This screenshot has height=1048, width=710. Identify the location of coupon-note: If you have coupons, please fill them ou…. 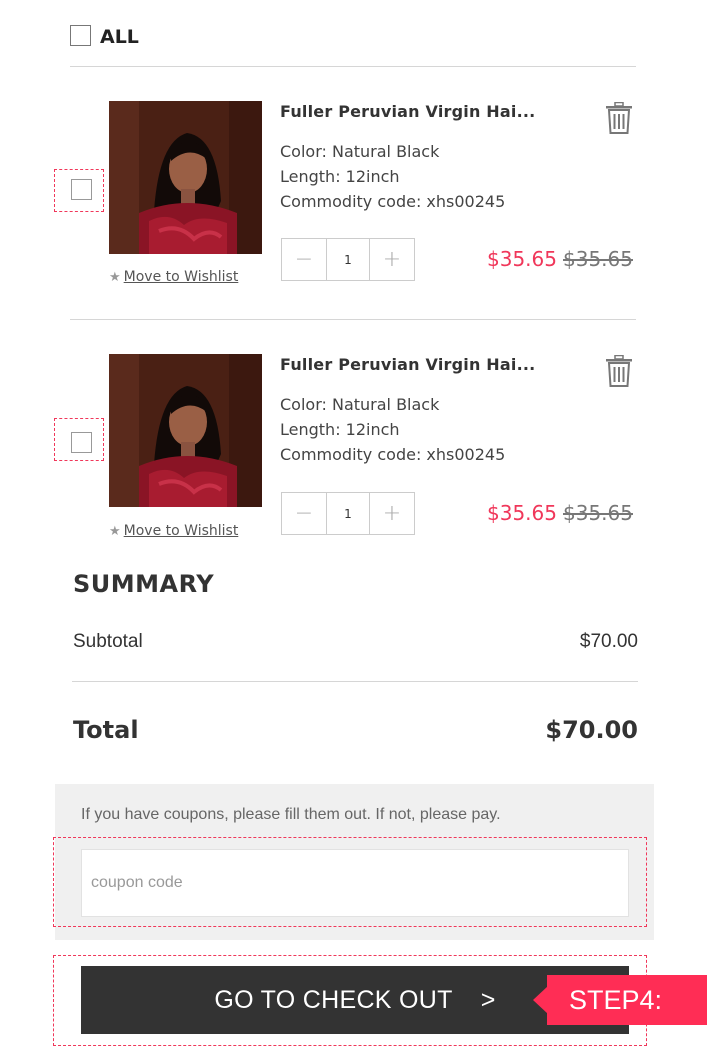
(291, 814).